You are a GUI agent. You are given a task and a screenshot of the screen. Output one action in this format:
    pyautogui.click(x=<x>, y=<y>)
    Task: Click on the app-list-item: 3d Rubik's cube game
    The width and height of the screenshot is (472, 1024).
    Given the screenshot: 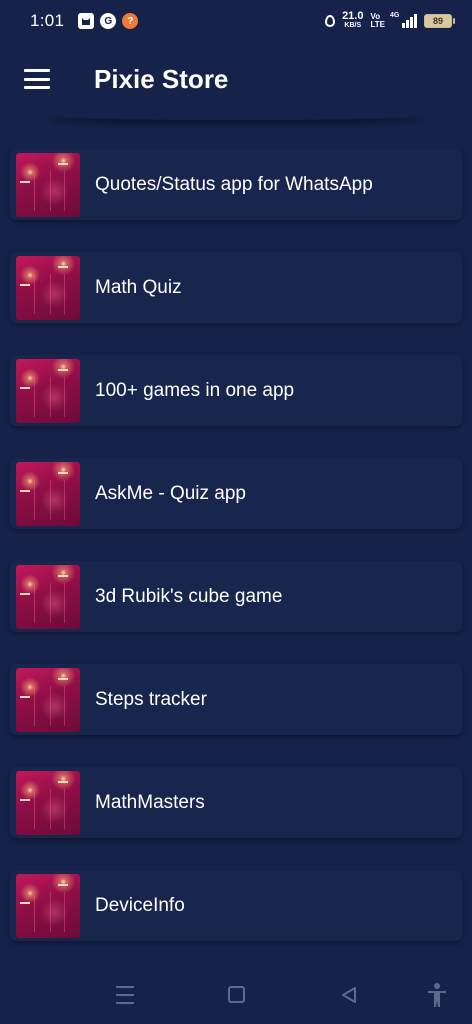 What is the action you would take?
    pyautogui.click(x=236, y=596)
    